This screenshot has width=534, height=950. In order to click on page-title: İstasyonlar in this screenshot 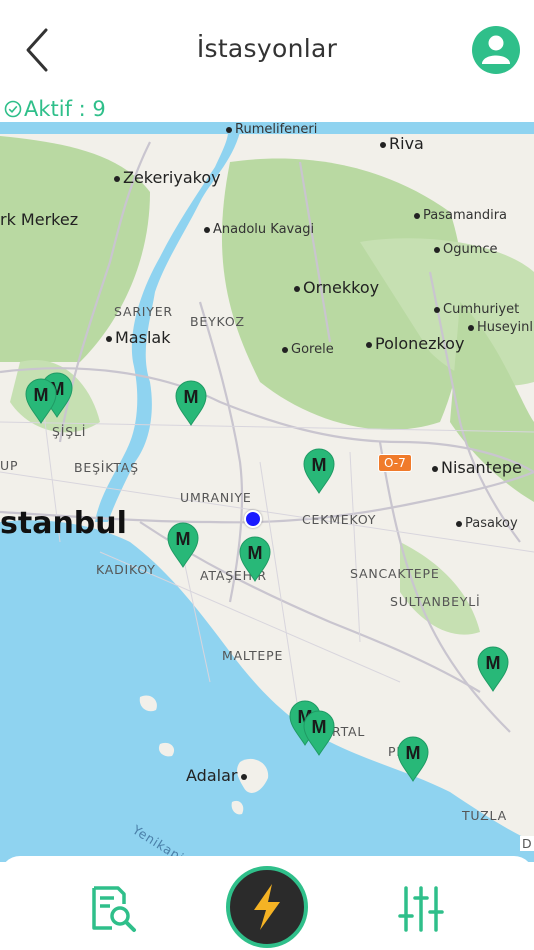, I will do `click(267, 48)`.